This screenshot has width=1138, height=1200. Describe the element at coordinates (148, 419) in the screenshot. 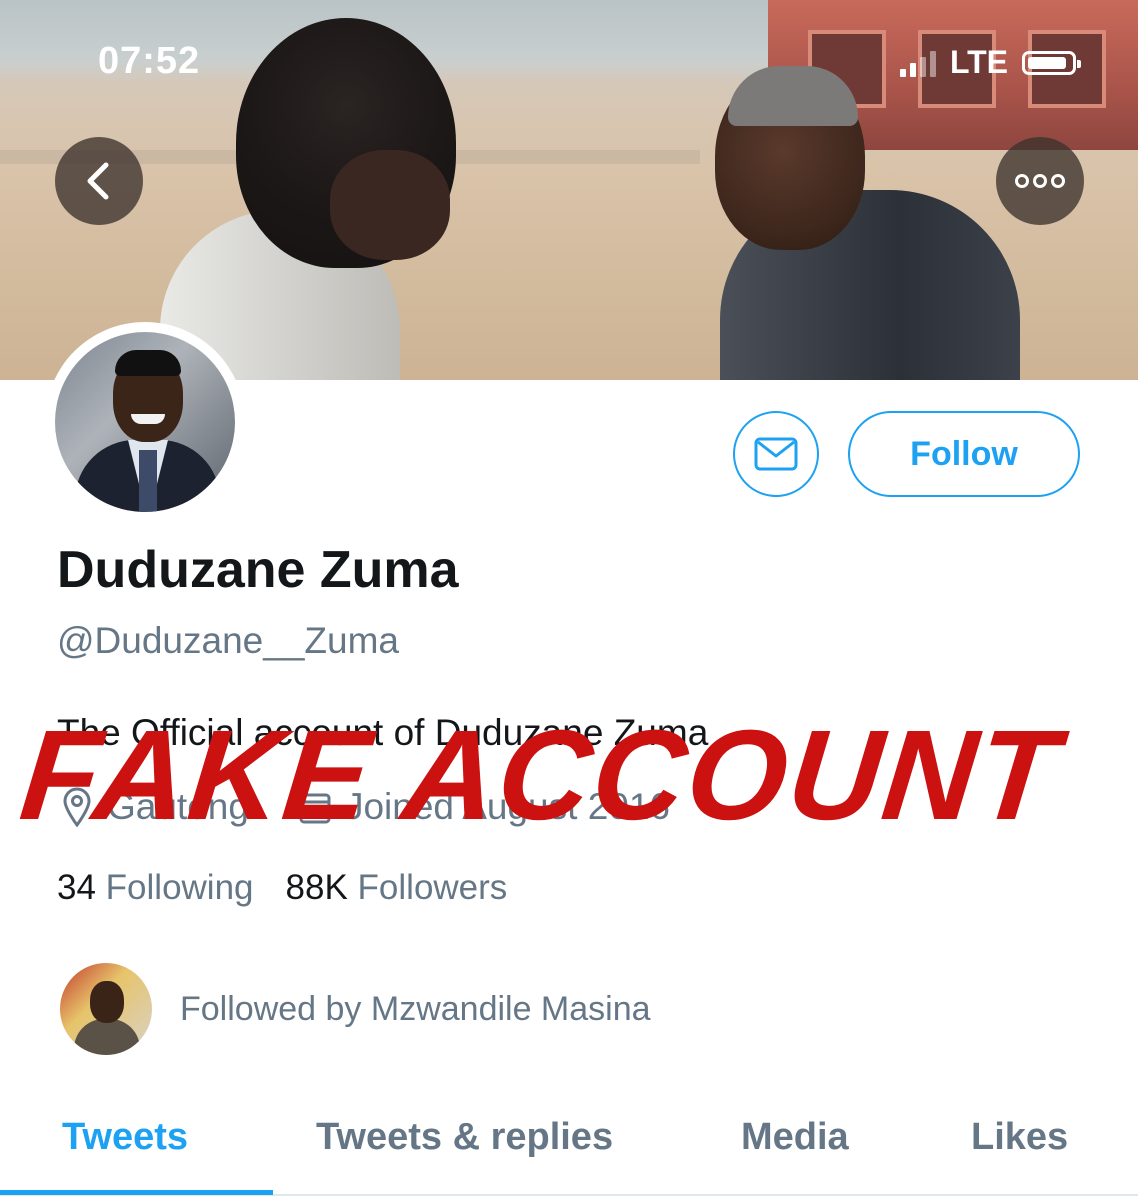

I see `avatar-smile` at that location.